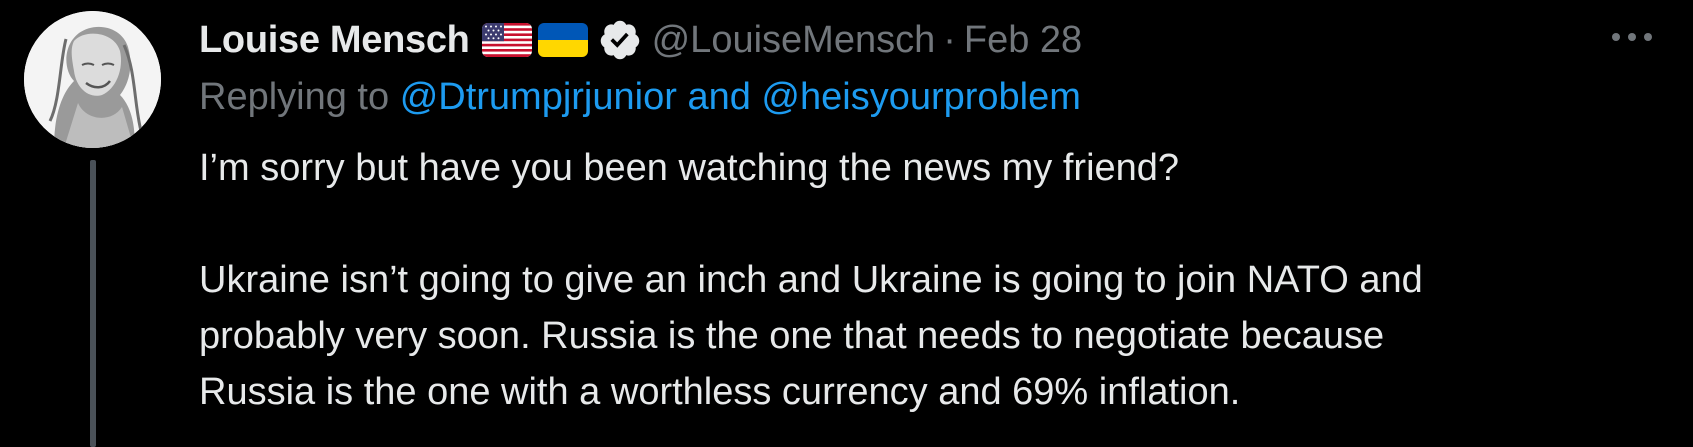 This screenshot has height=447, width=1693. I want to click on thread-line, so click(93, 303).